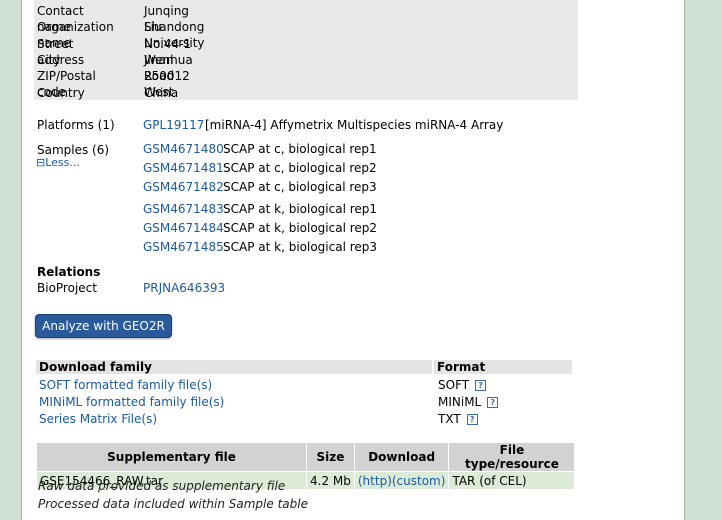 The image size is (722, 520). Describe the element at coordinates (159, 60) in the screenshot. I see `contact-value: Jinan` at that location.